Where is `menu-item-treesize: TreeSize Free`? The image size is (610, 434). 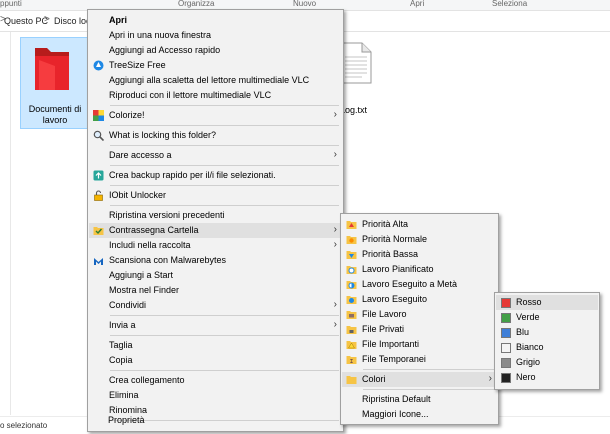 menu-item-treesize: TreeSize Free is located at coordinates (215, 65).